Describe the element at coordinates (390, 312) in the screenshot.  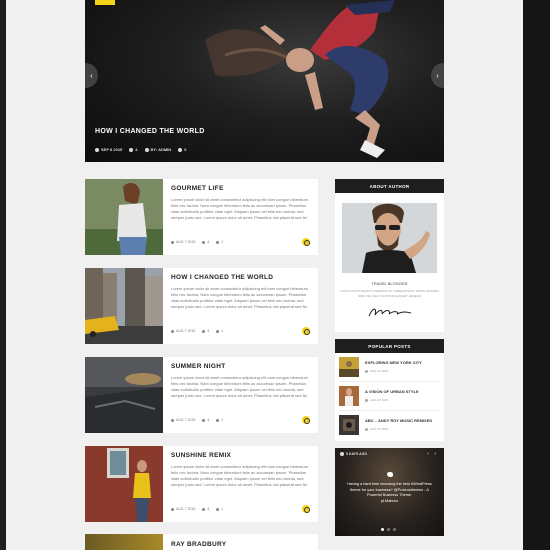
I see `author-signature` at that location.